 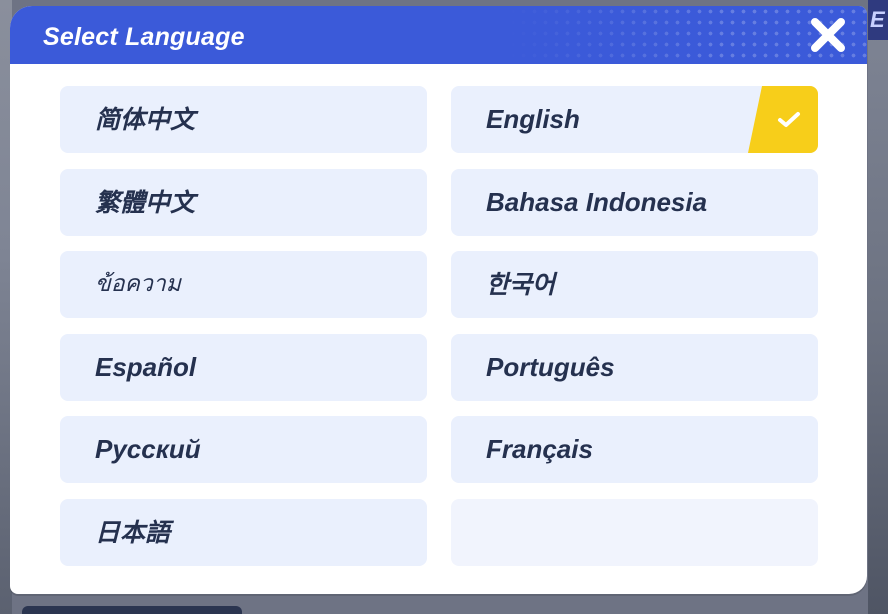 I want to click on language-option-simplified-chinese: 简体中文, so click(x=243, y=119).